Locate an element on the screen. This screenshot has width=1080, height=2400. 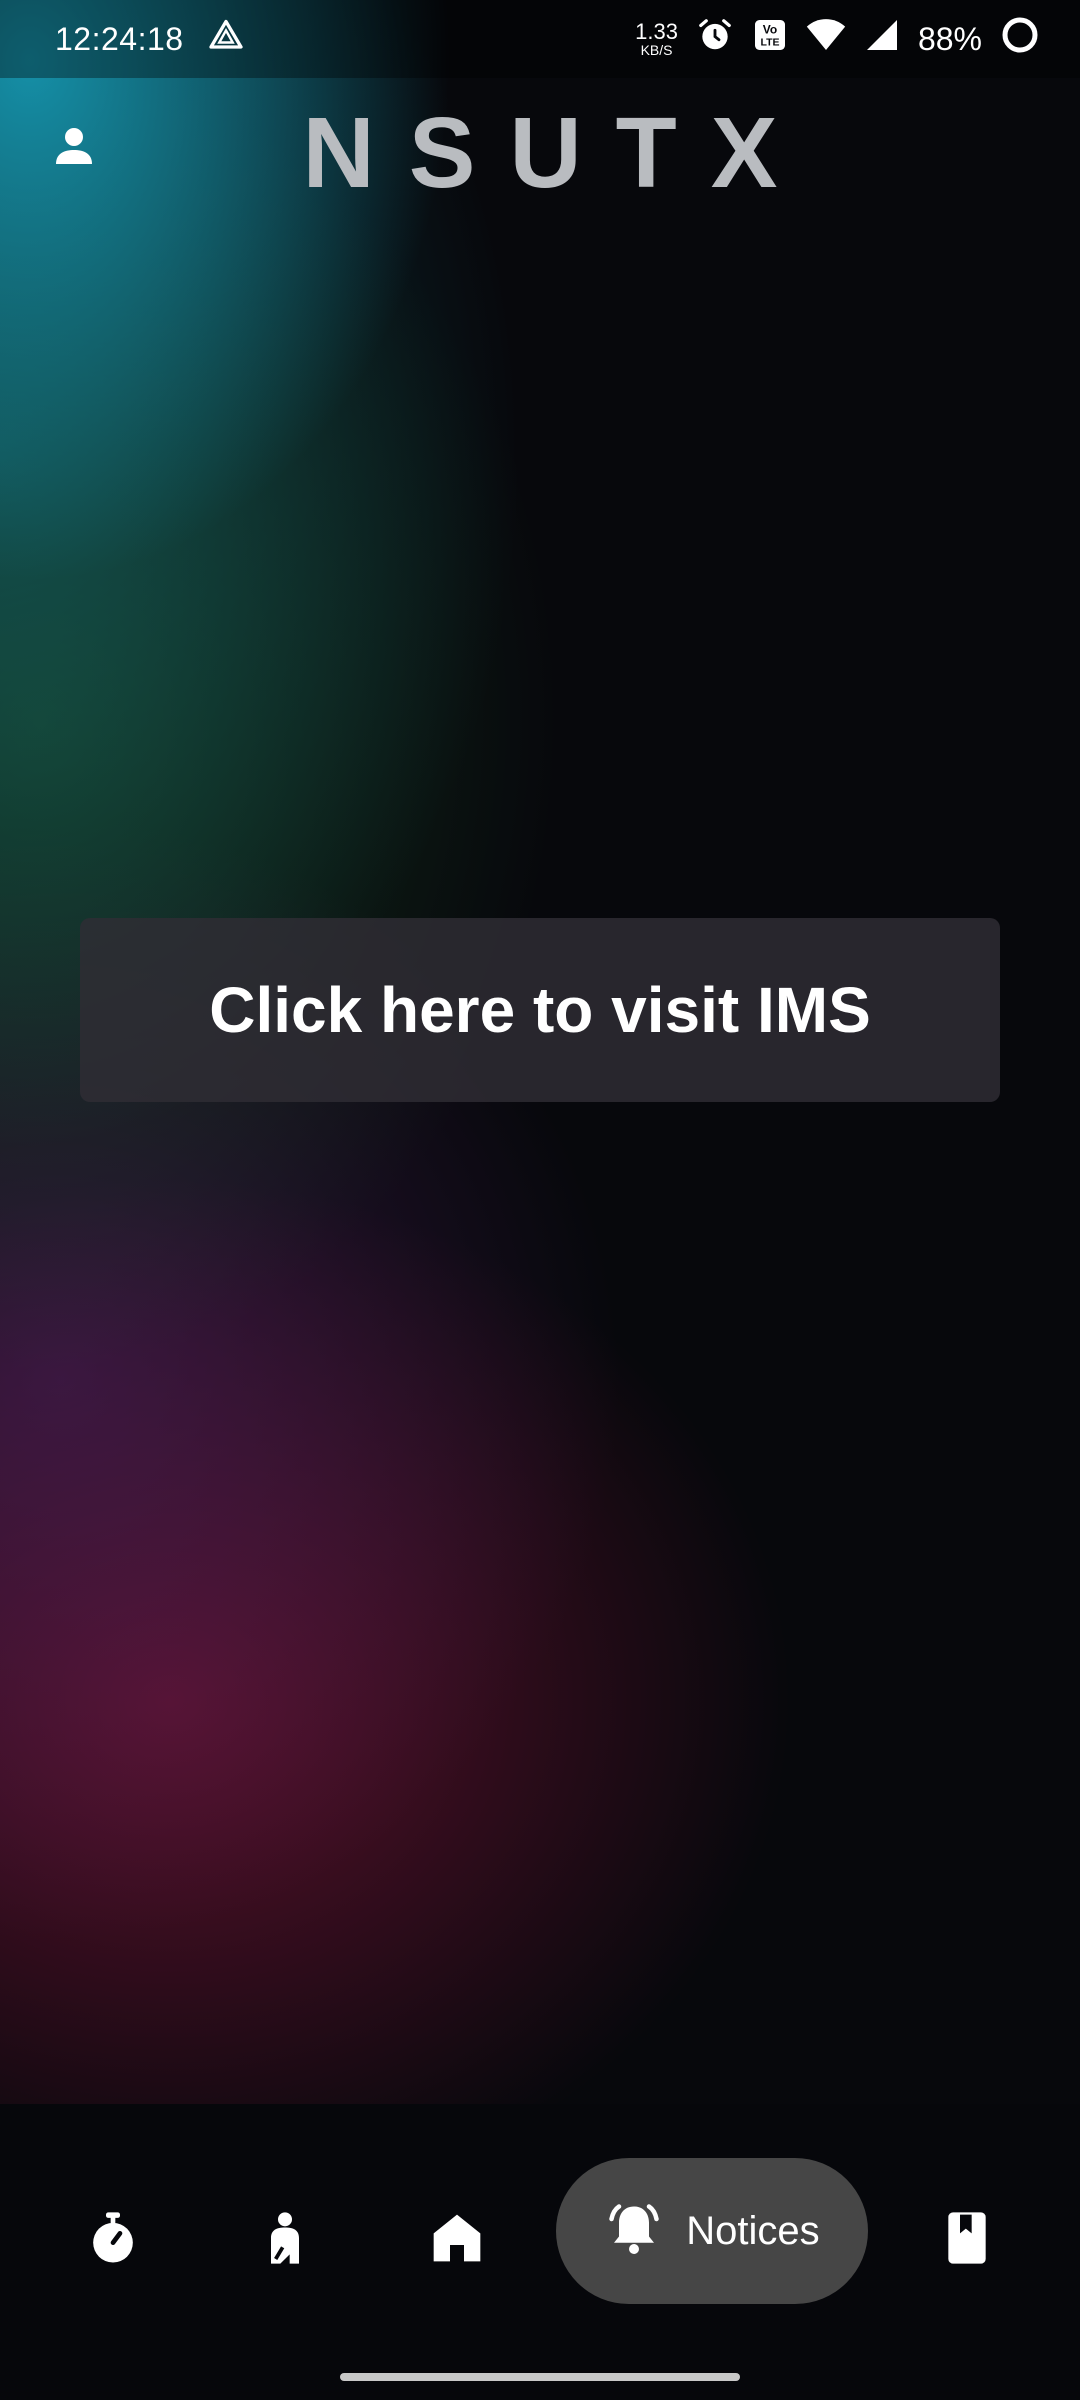
svg-text: LTE is located at coordinates (769, 43).